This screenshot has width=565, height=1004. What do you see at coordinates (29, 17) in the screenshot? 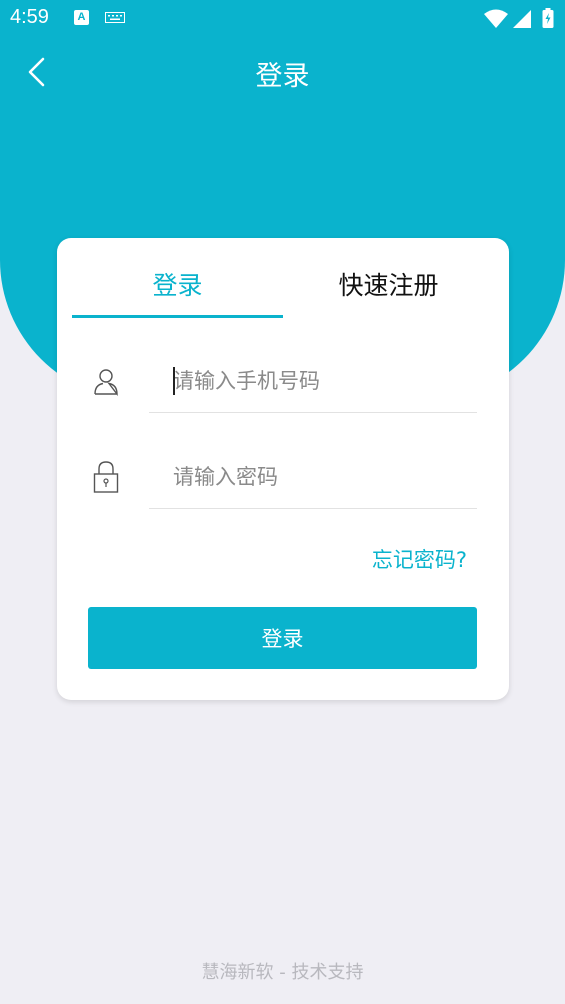
I see `status-time: 4:59` at bounding box center [29, 17].